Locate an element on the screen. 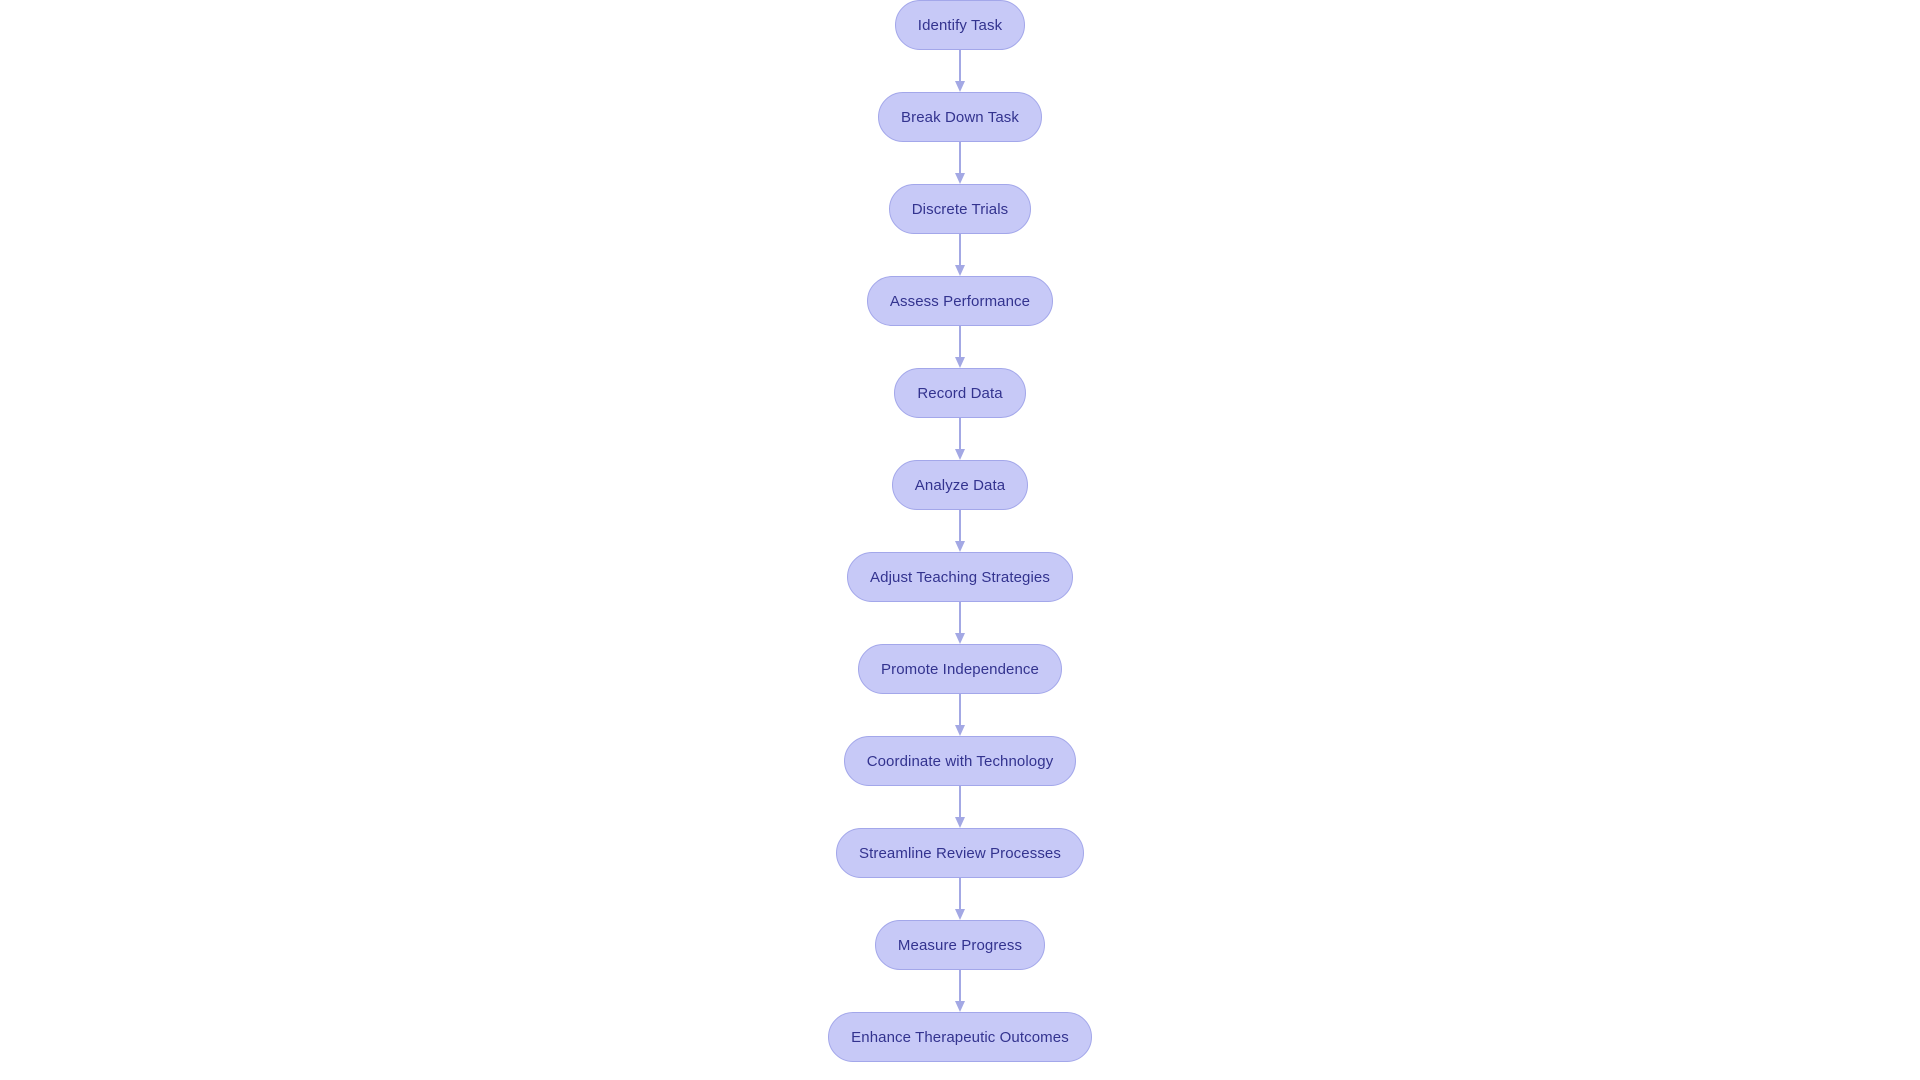 The height and width of the screenshot is (1080, 1920). flow-node-identify-task: Identify Task is located at coordinates (960, 25).